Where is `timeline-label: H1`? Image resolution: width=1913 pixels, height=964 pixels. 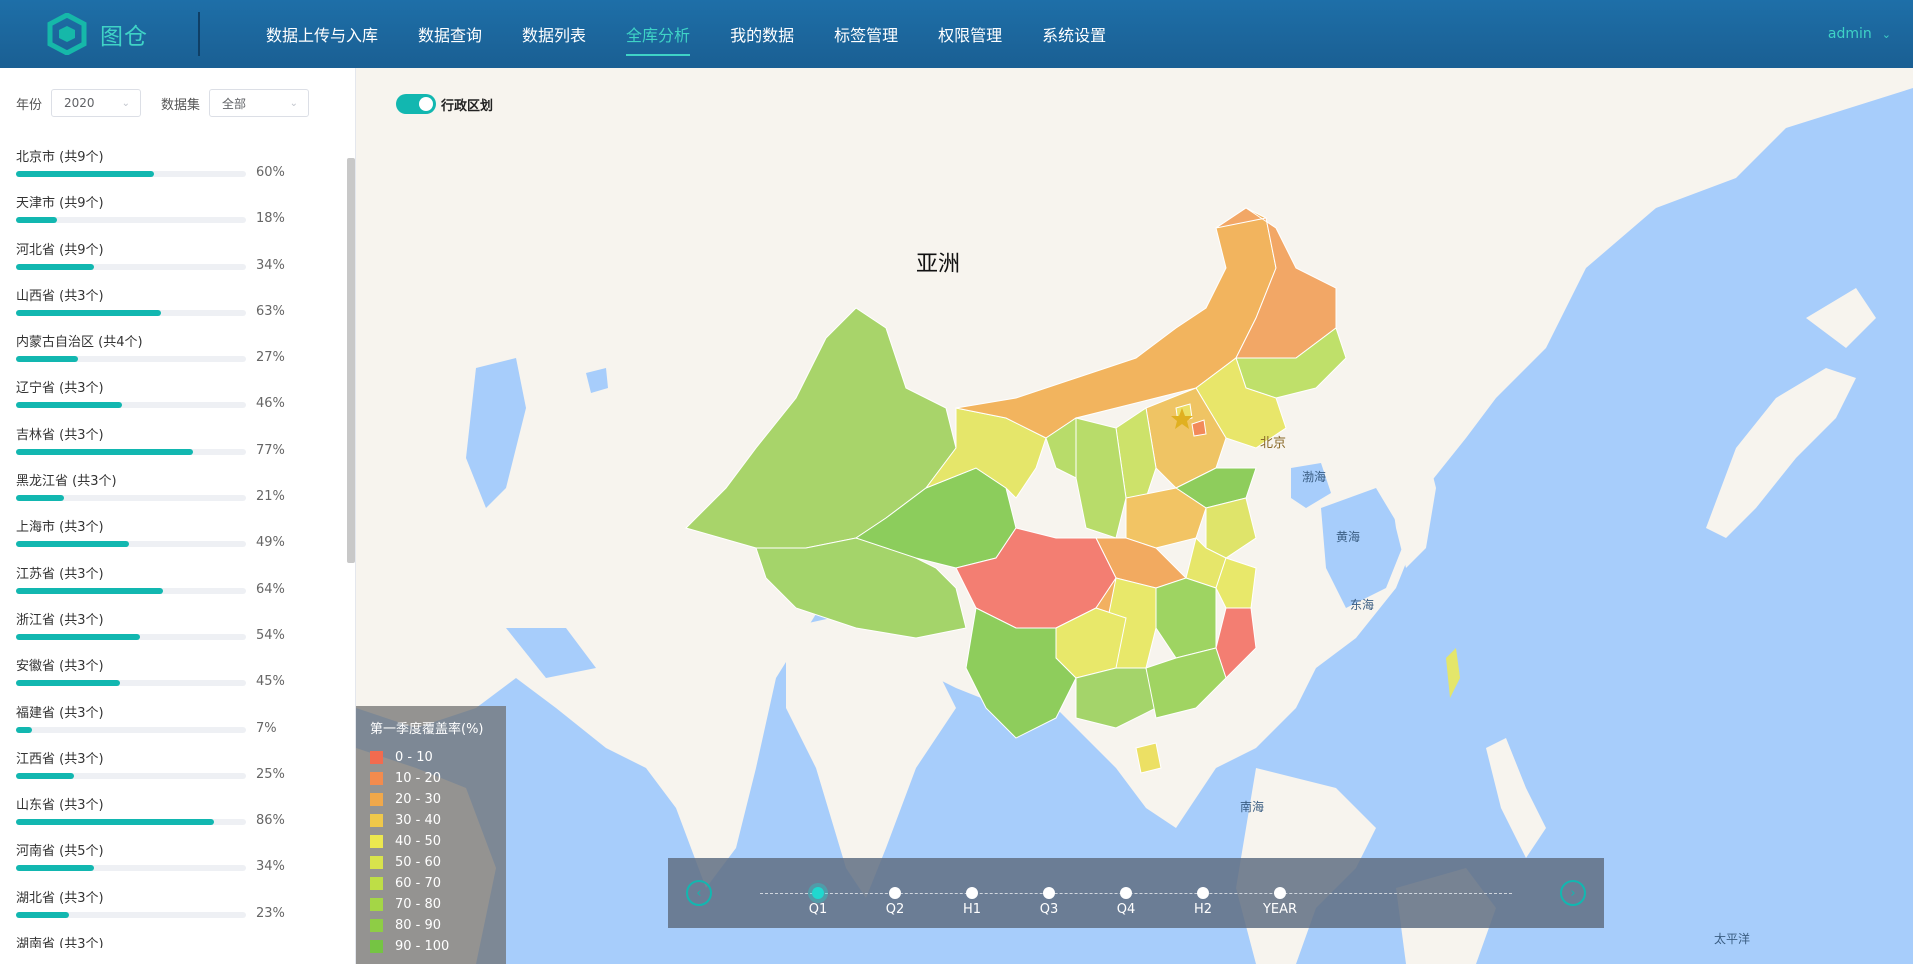 timeline-label: H1 is located at coordinates (972, 909).